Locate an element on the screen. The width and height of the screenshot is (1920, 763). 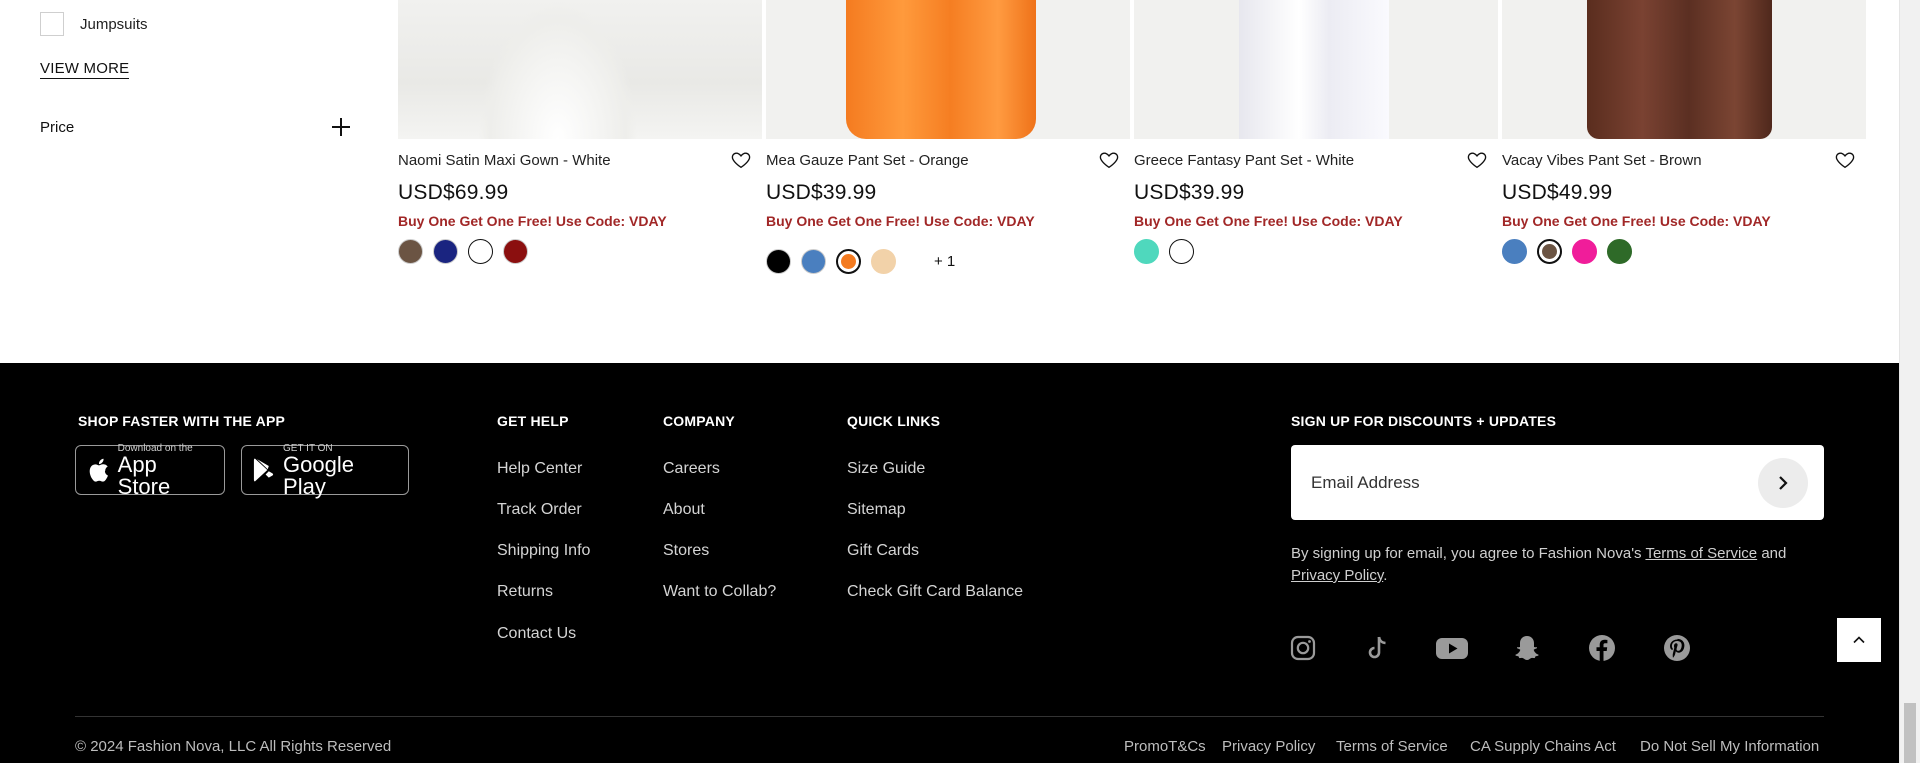
youtube-icon is located at coordinates (1452, 648).